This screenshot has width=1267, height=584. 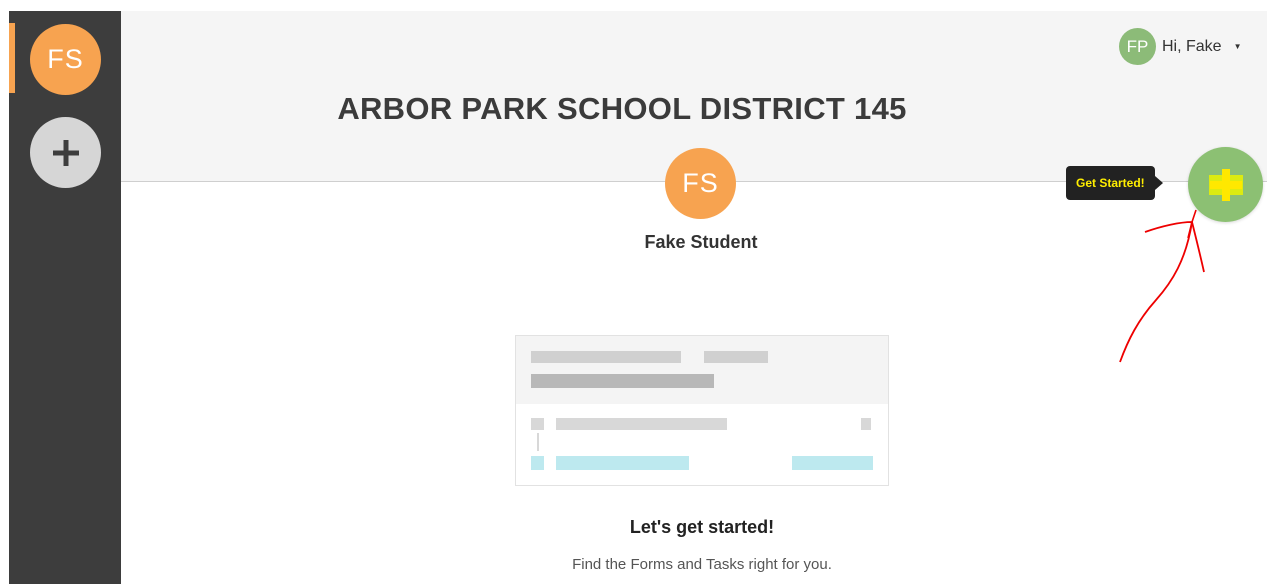 I want to click on sidebar-student-avatar: FS, so click(x=65, y=59).